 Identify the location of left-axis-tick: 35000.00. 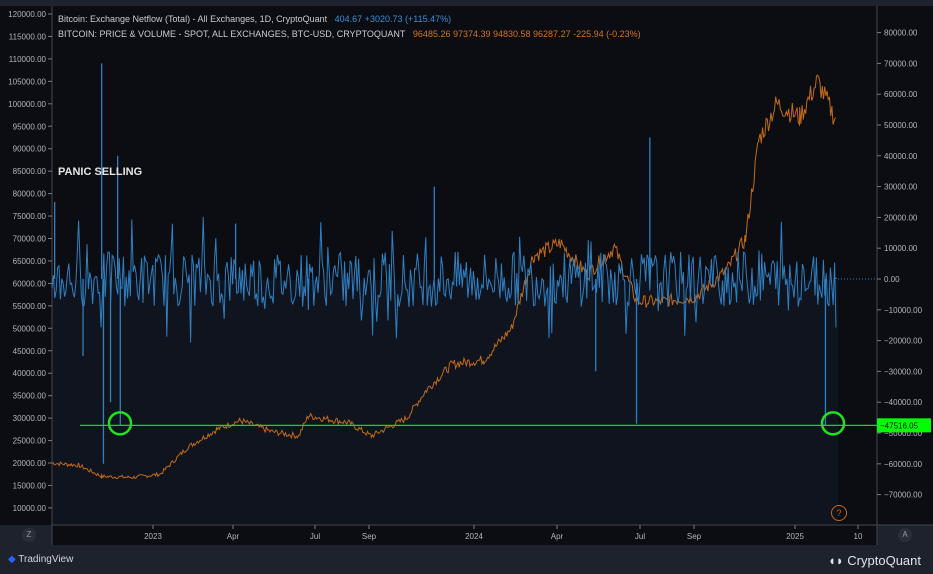
(30, 396).